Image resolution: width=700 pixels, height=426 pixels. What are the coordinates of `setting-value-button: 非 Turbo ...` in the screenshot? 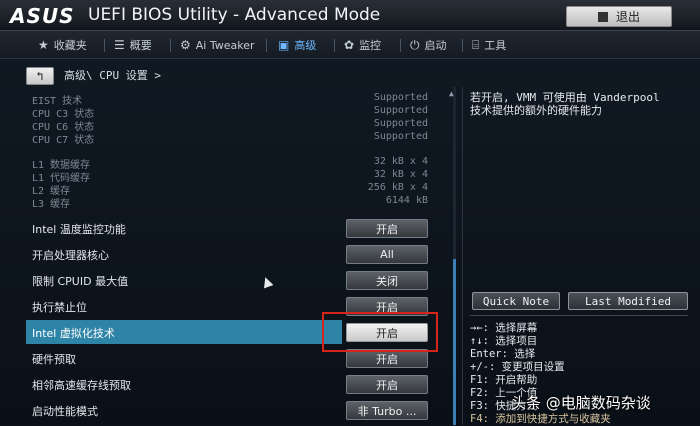 It's located at (387, 410).